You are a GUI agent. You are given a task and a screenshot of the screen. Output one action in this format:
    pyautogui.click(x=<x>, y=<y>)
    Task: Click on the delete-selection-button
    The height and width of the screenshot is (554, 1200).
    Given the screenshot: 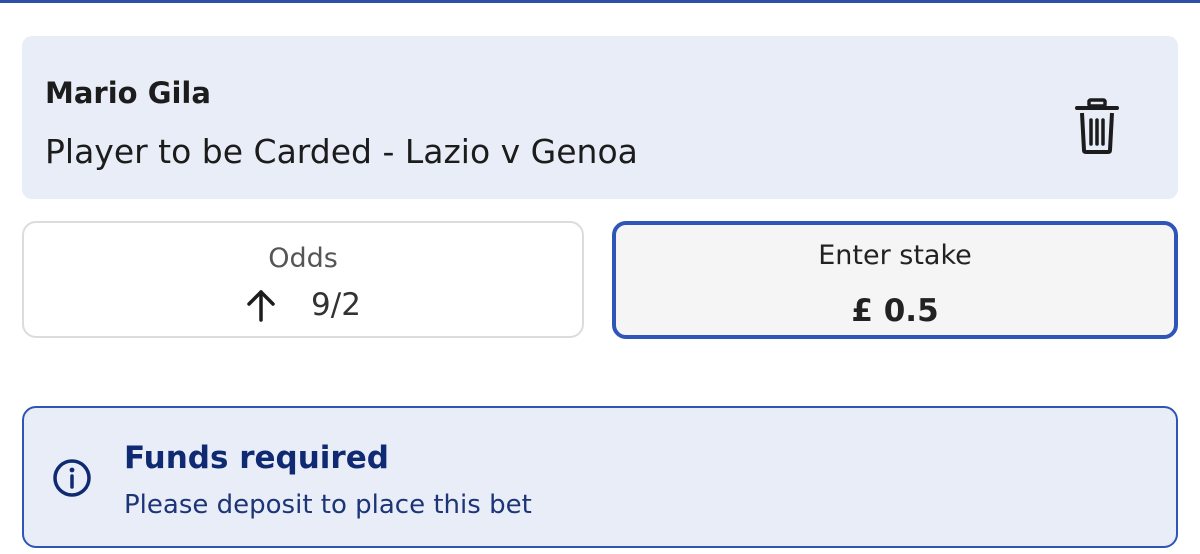 What is the action you would take?
    pyautogui.click(x=1097, y=126)
    